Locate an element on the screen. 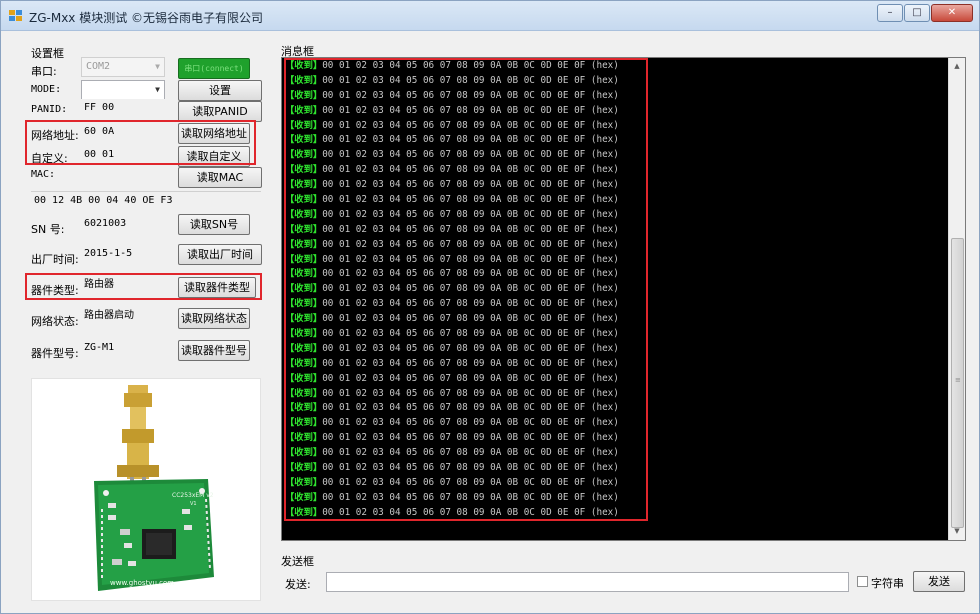 The height and width of the screenshot is (614, 980). port-select-value: COM2 is located at coordinates (98, 66).